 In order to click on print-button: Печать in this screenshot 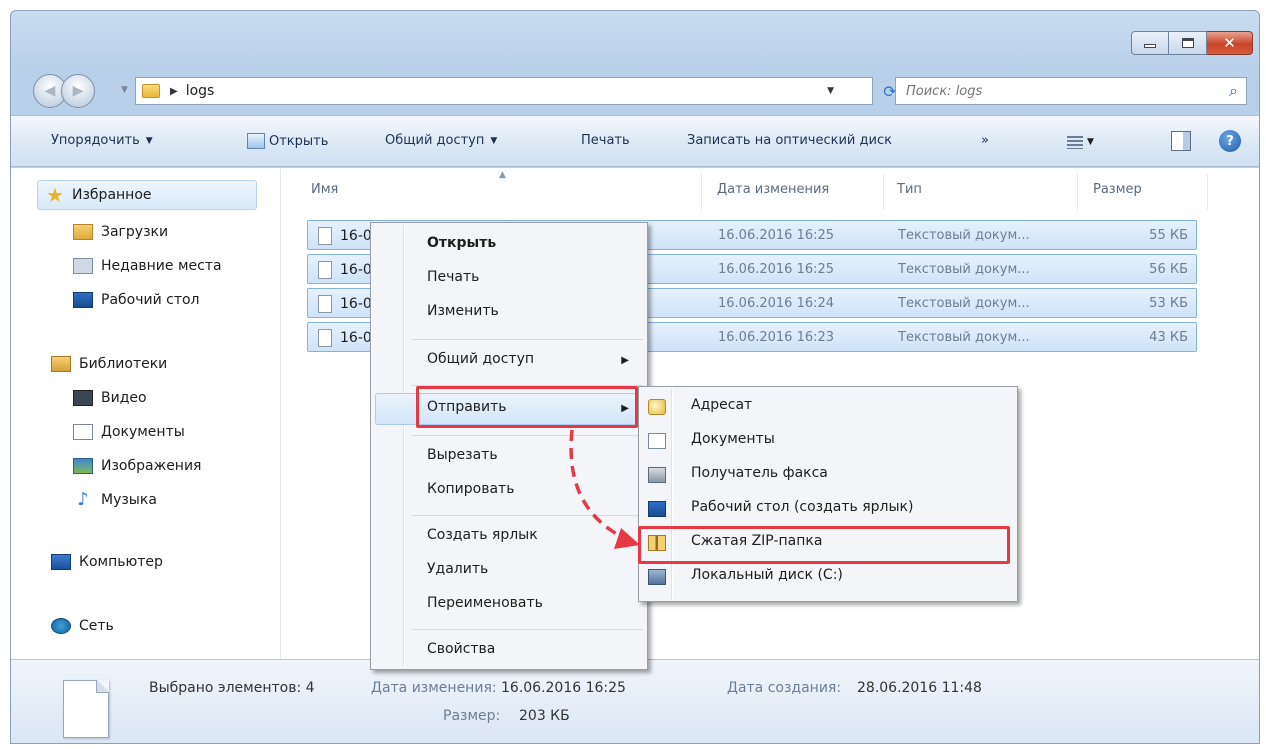, I will do `click(605, 140)`.